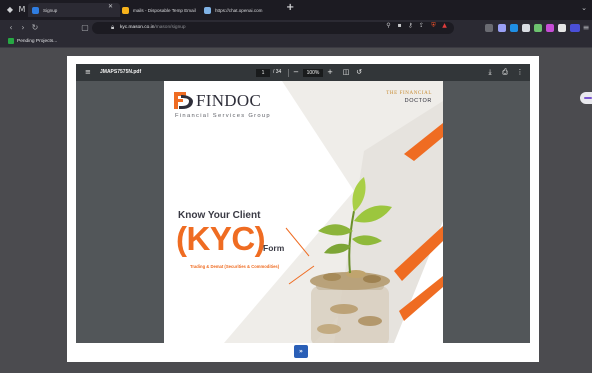 This screenshot has height=373, width=592. Describe the element at coordinates (223, 116) in the screenshot. I see `brand-subtitle: Financial Services Group` at that location.